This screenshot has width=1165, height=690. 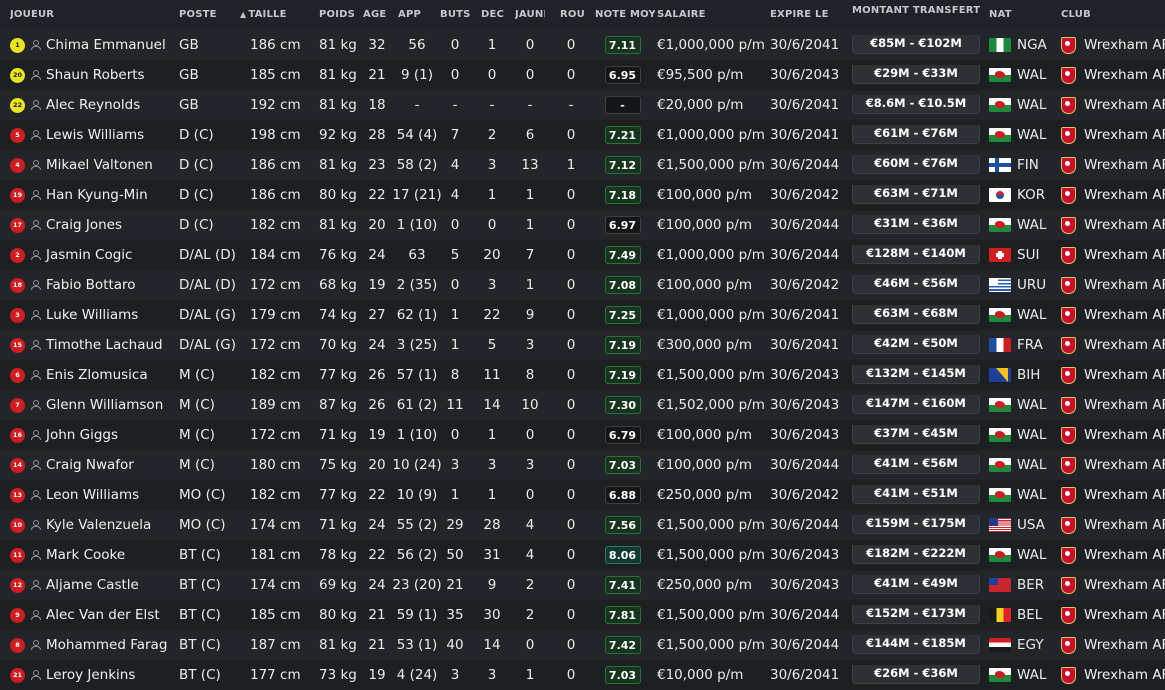 What do you see at coordinates (106, 645) in the screenshot?
I see `player-name: Mohammed Farag` at bounding box center [106, 645].